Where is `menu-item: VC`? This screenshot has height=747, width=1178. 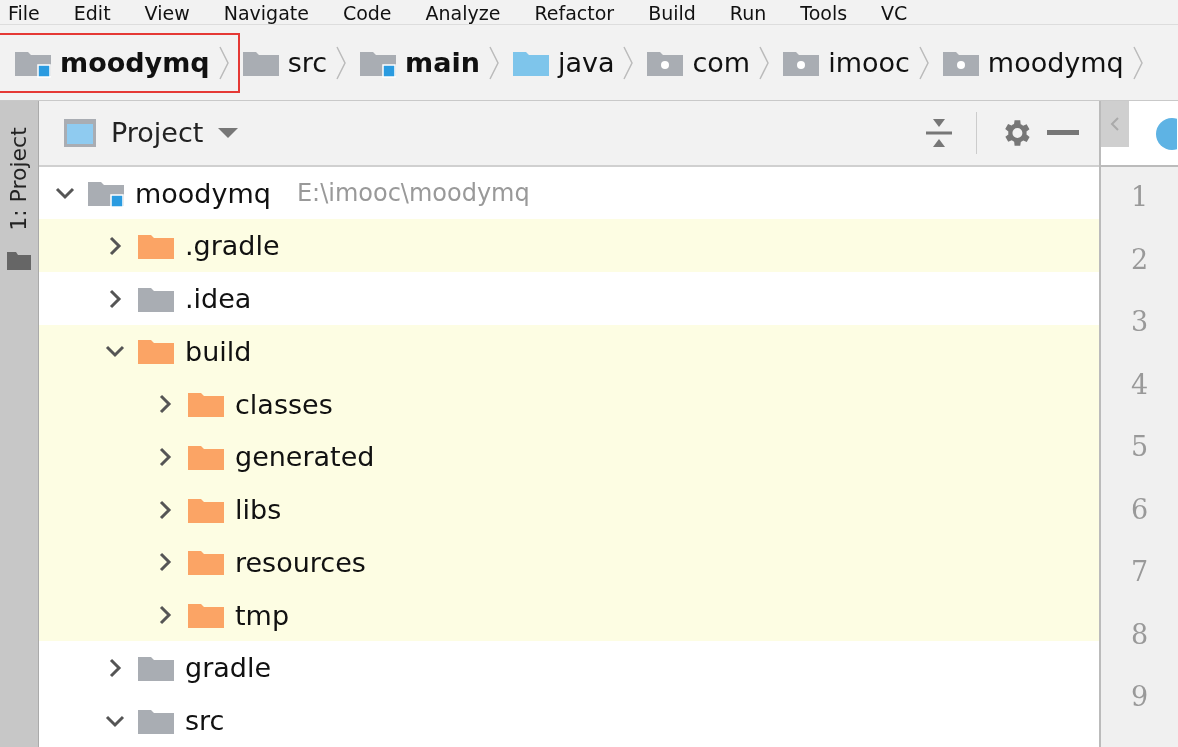
menu-item: VC is located at coordinates (894, 13).